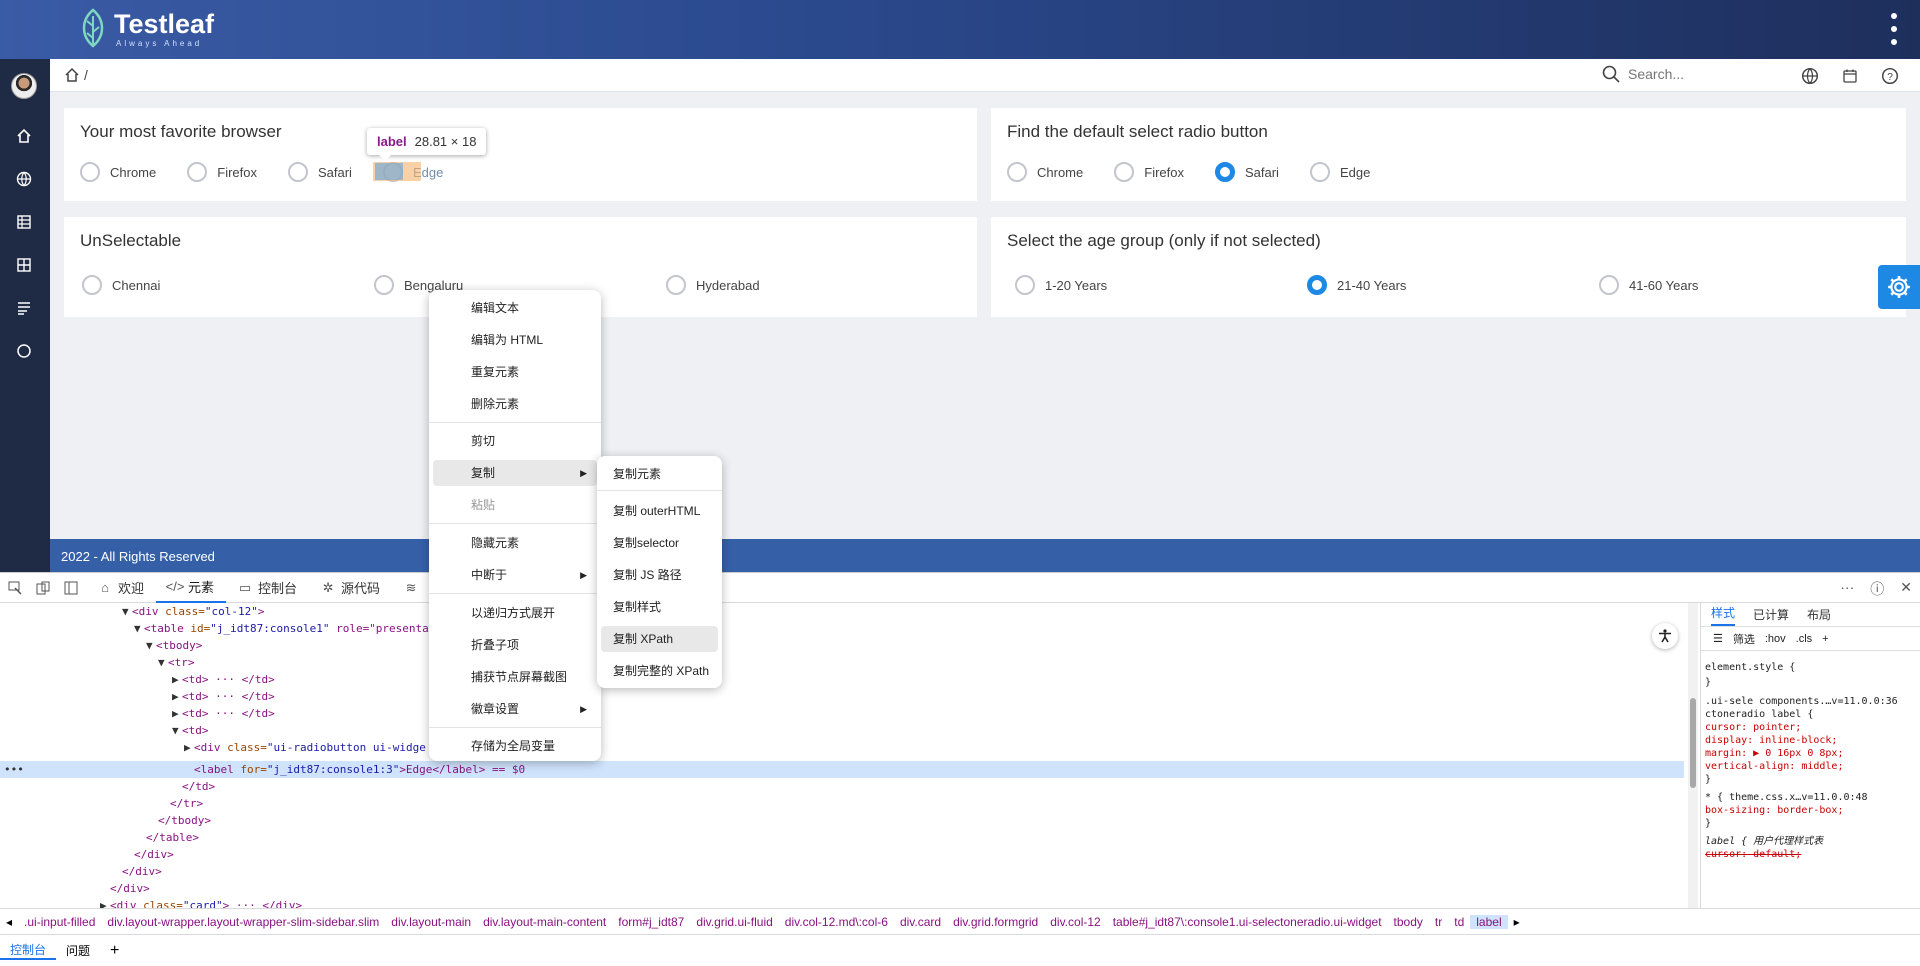 This screenshot has height=966, width=1920. Describe the element at coordinates (515, 645) in the screenshot. I see `menu-item-collapse-children: 折叠子项` at that location.